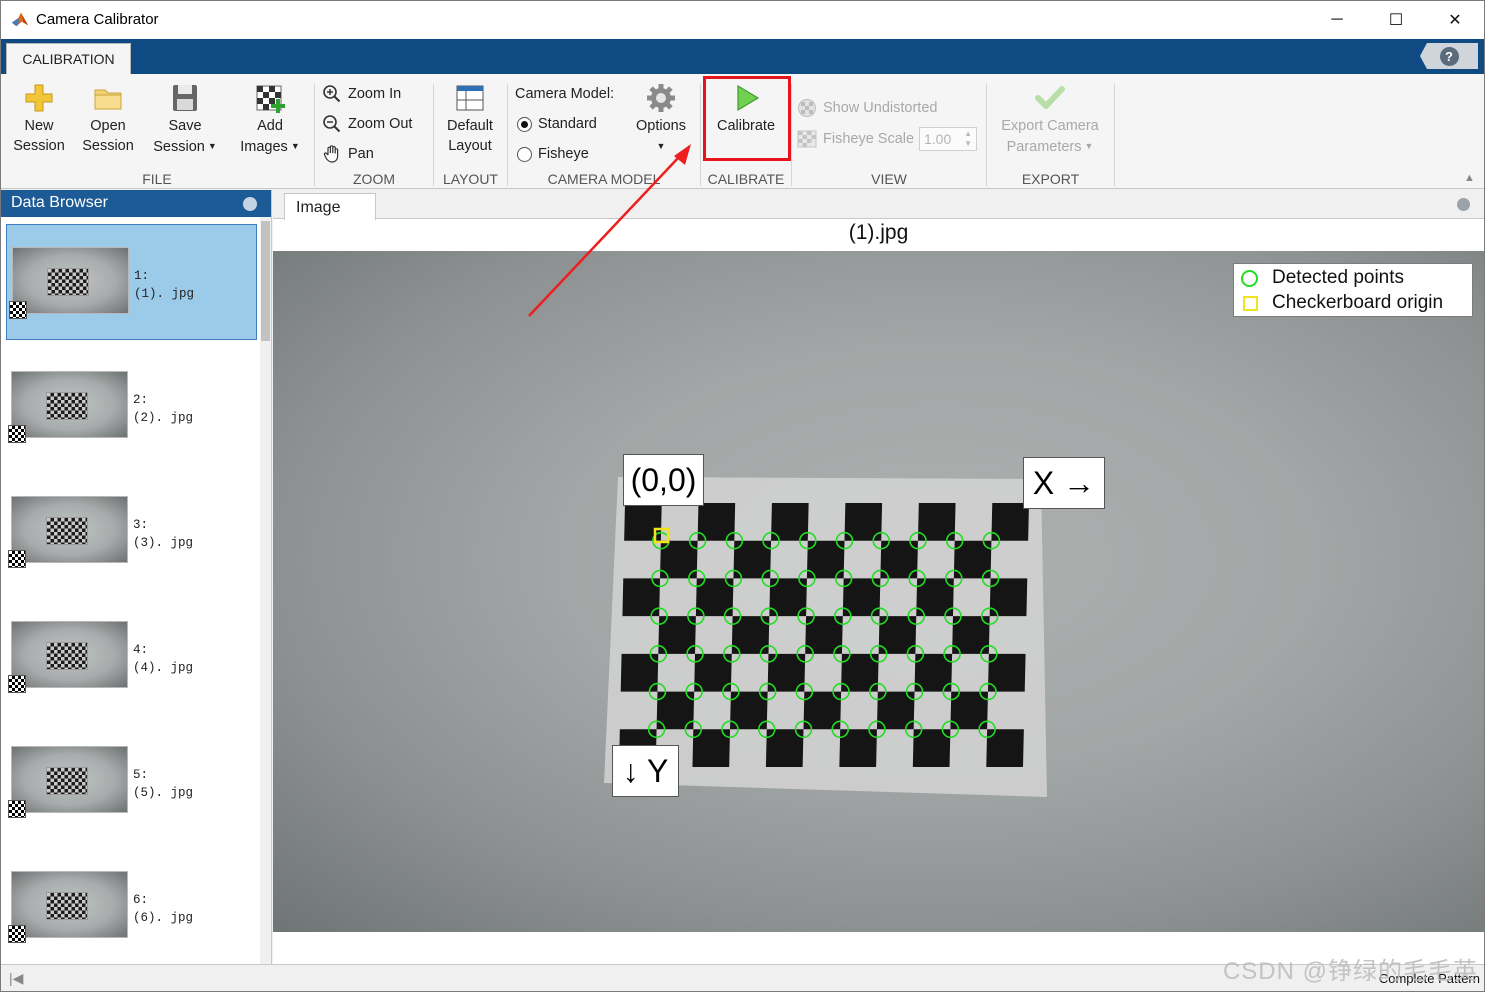  I want to click on options-button: Options ▼, so click(661, 119).